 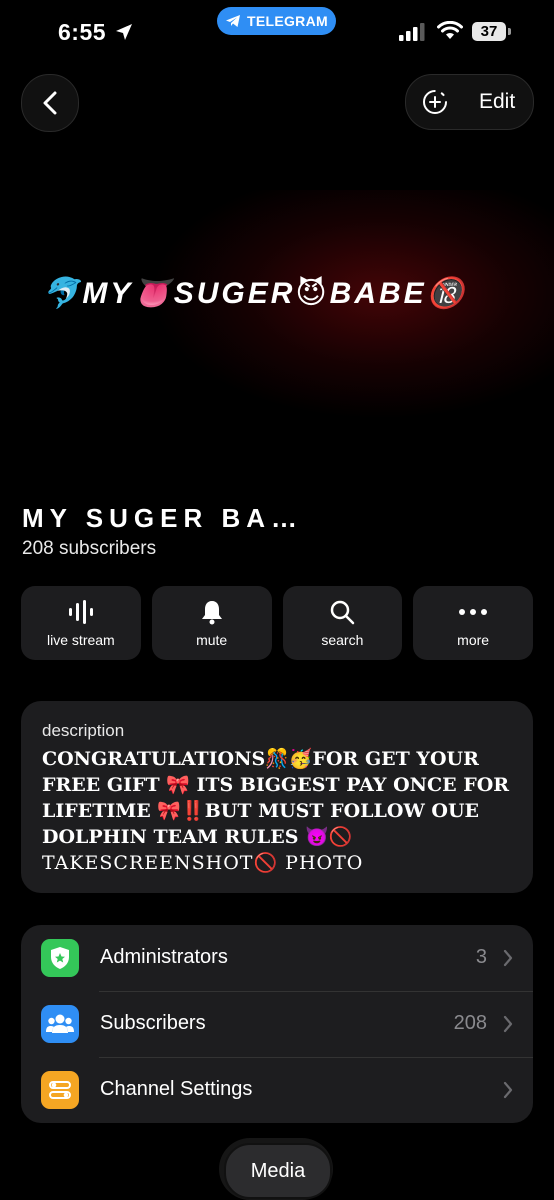 I want to click on mute-button: mute, so click(x=211, y=623).